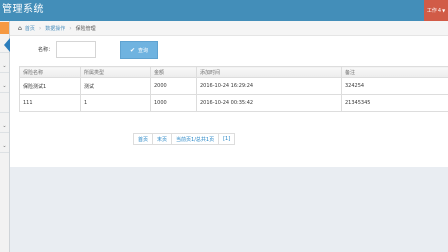 This screenshot has width=448, height=252. Describe the element at coordinates (269, 86) in the screenshot. I see `cell-time: 2016-10-24 16:29:24` at that location.